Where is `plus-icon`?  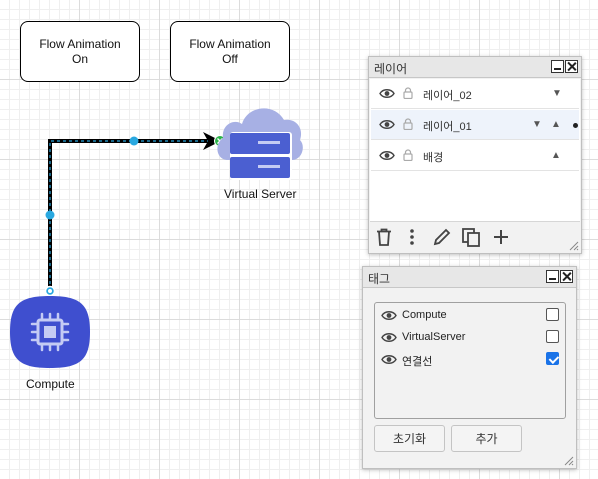
plus-icon is located at coordinates (501, 237).